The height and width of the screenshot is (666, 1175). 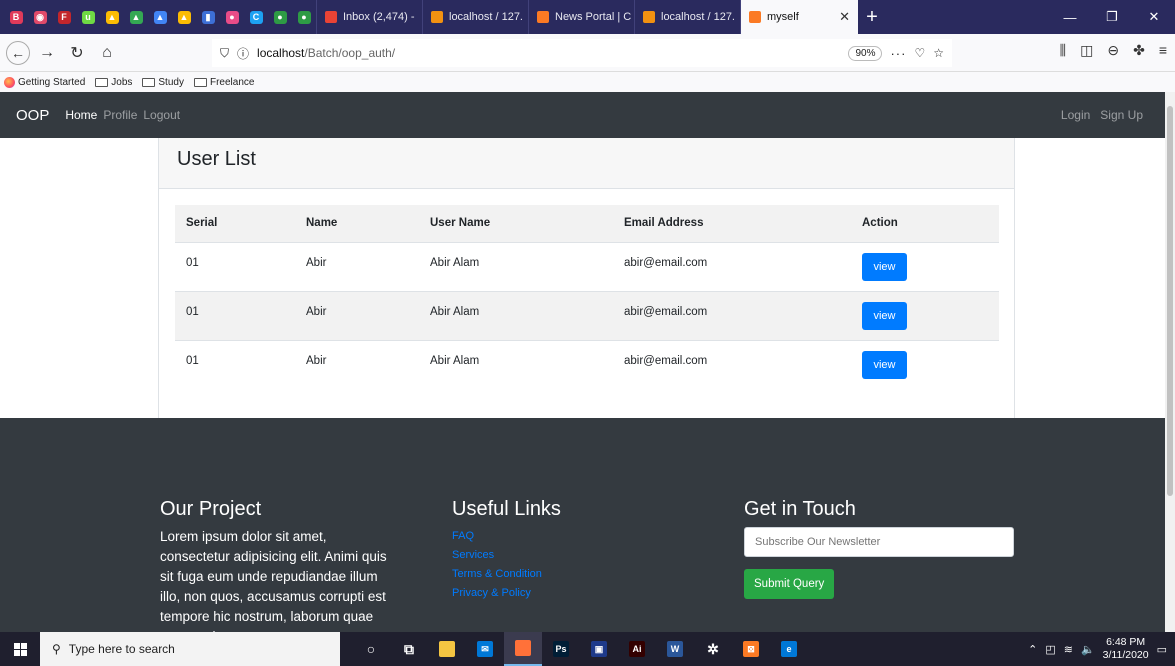 What do you see at coordinates (732, 364) in the screenshot?
I see `cell-email: abir@email.com` at bounding box center [732, 364].